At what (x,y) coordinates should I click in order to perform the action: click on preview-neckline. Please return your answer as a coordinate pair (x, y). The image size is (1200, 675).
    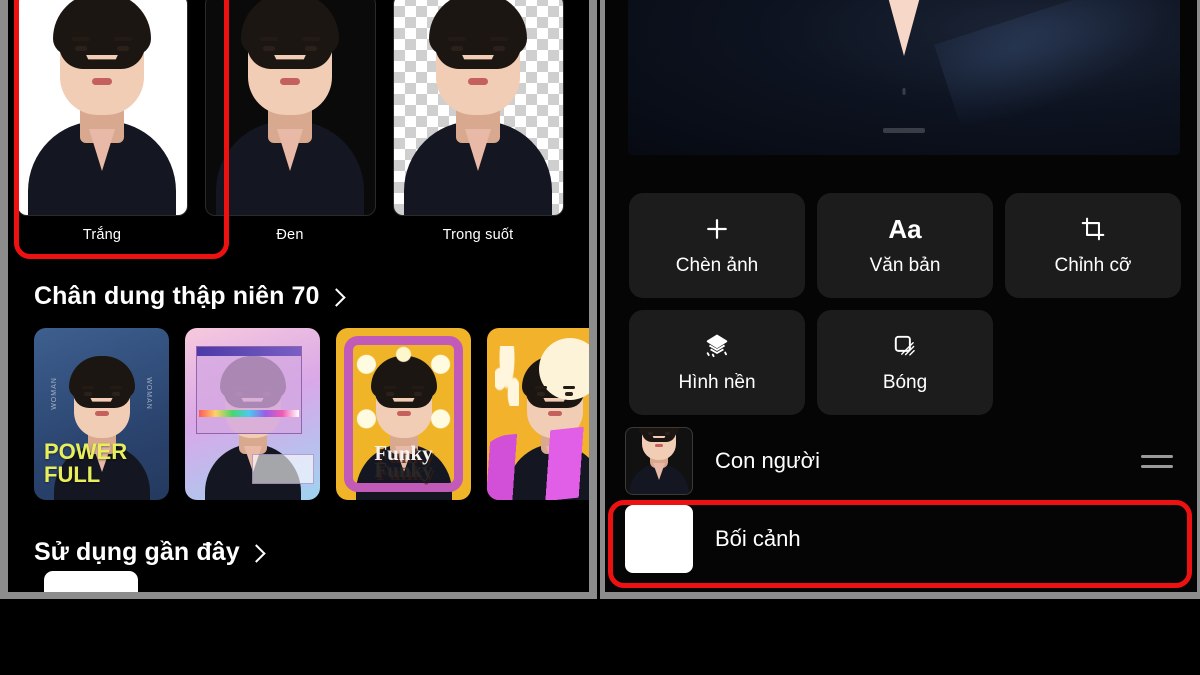
    Looking at the image, I should click on (904, 28).